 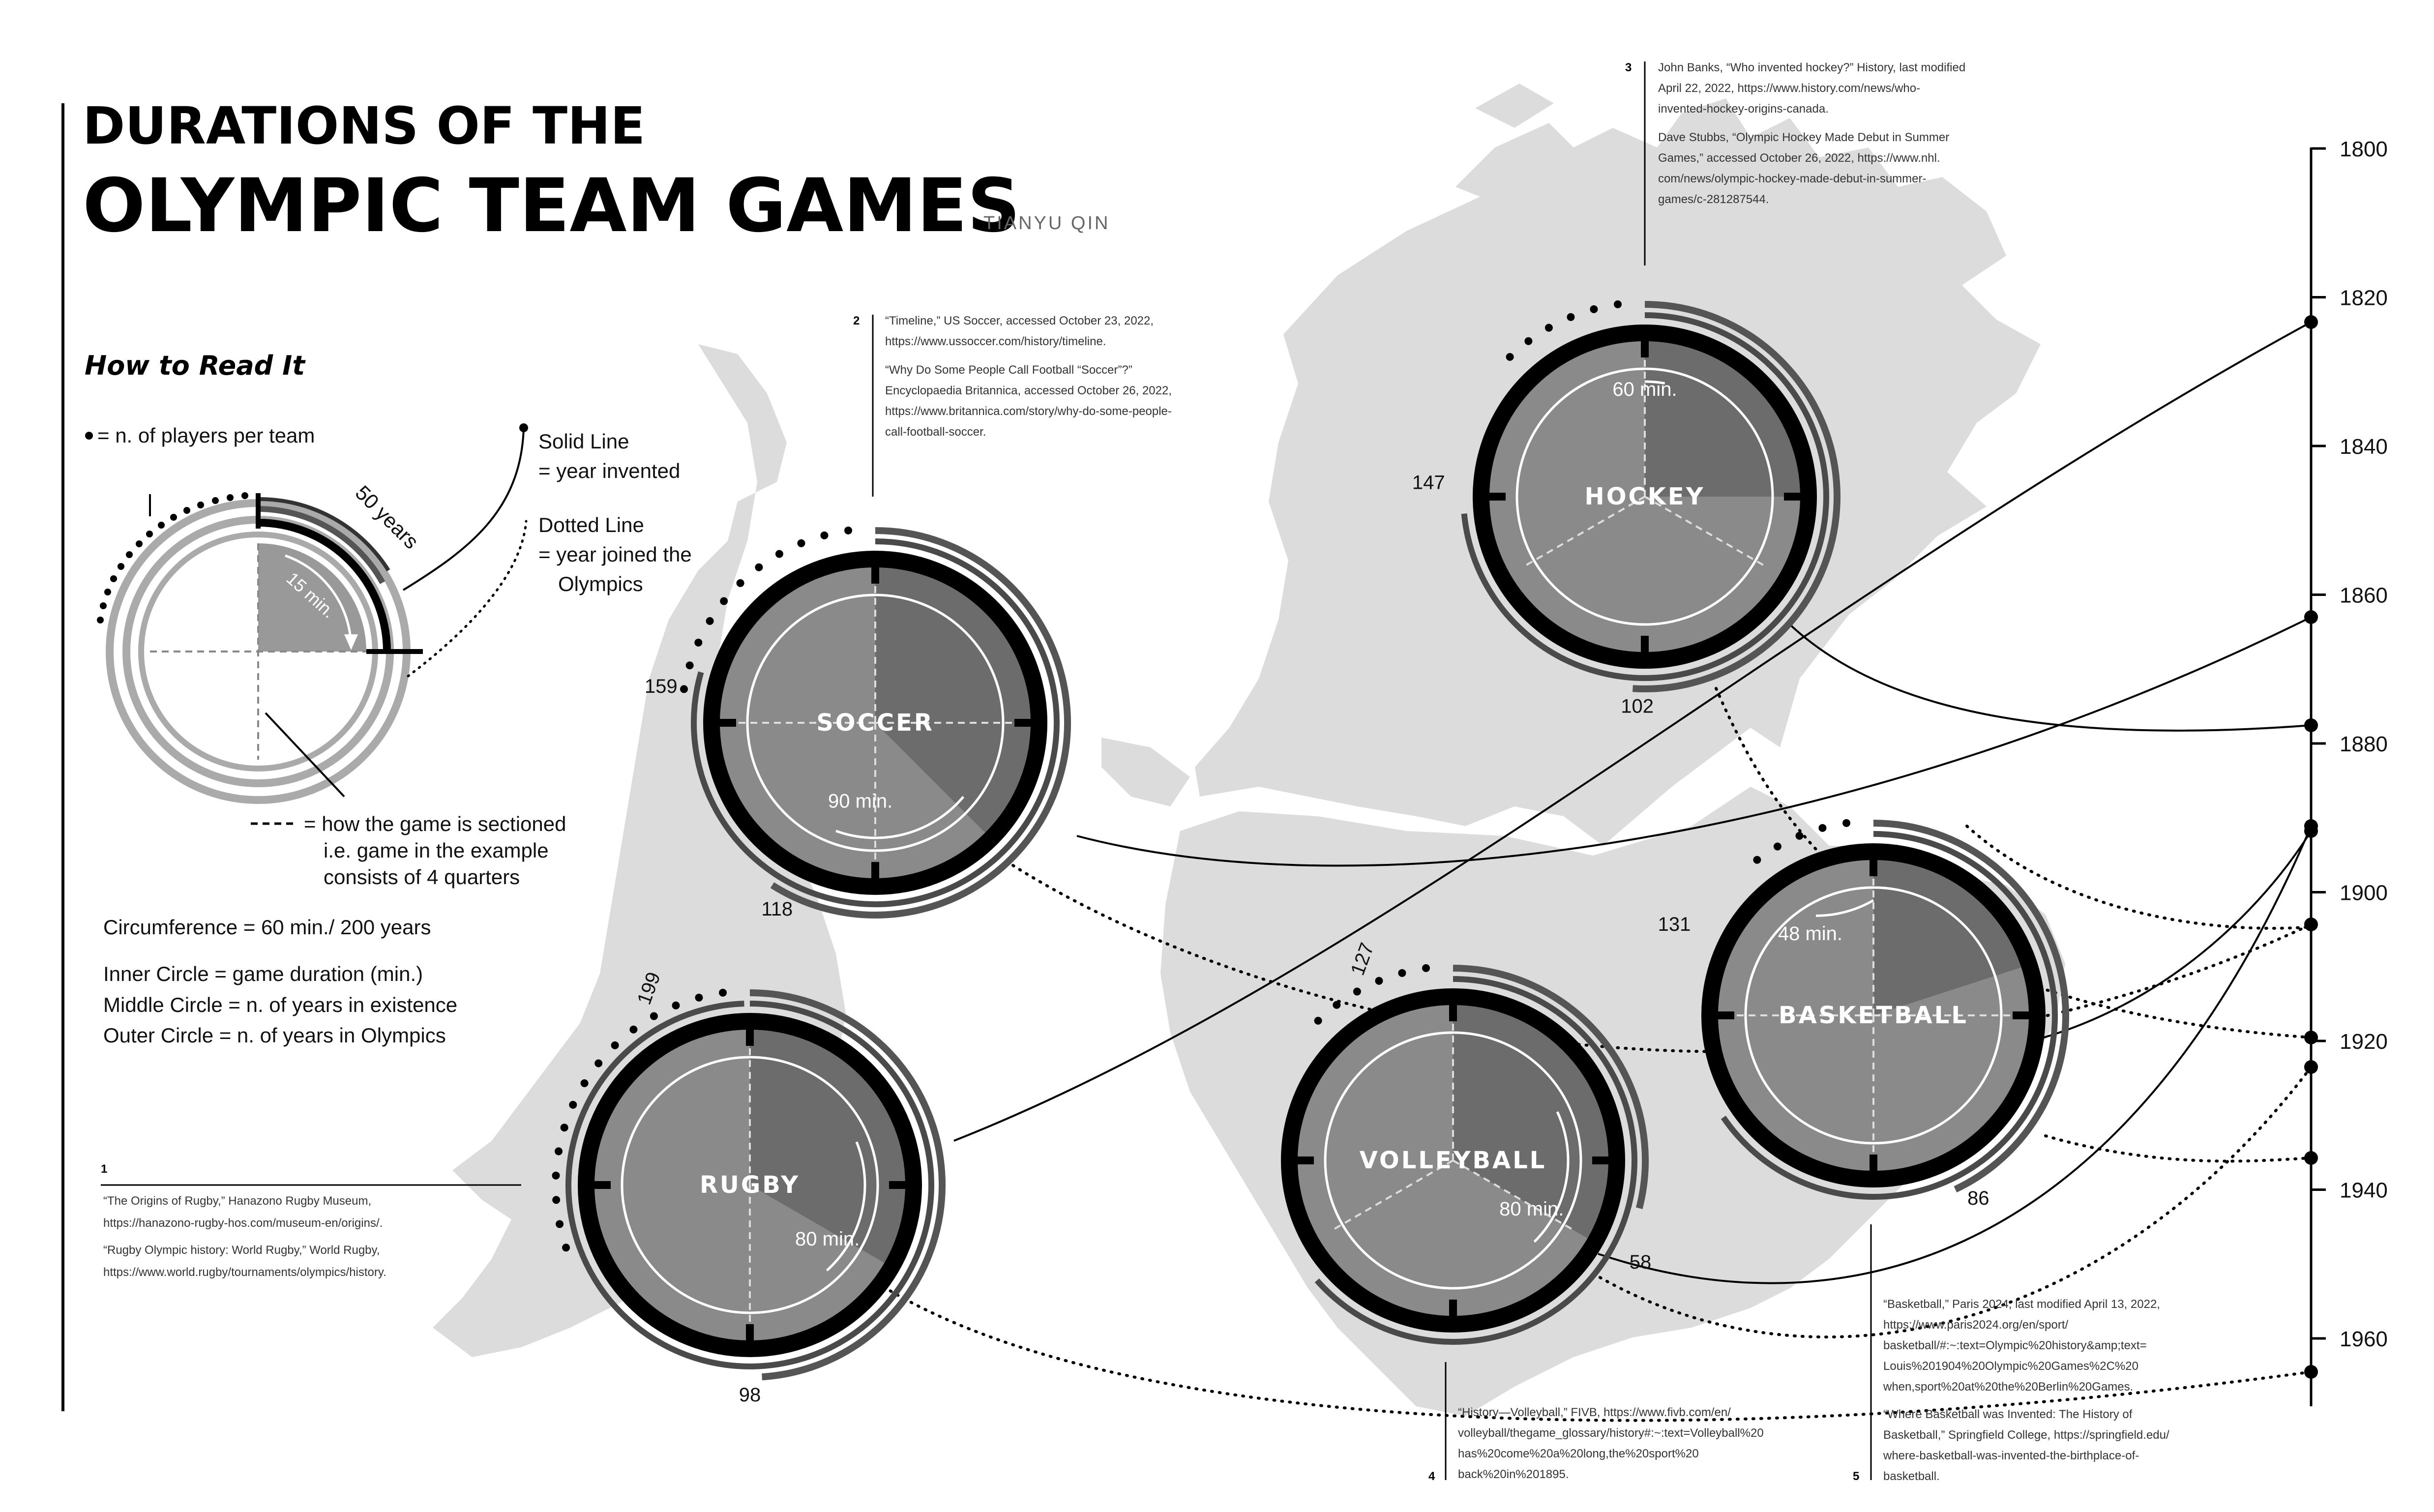 What do you see at coordinates (1428, 483) in the screenshot?
I see `hockey-existence-years: 147` at bounding box center [1428, 483].